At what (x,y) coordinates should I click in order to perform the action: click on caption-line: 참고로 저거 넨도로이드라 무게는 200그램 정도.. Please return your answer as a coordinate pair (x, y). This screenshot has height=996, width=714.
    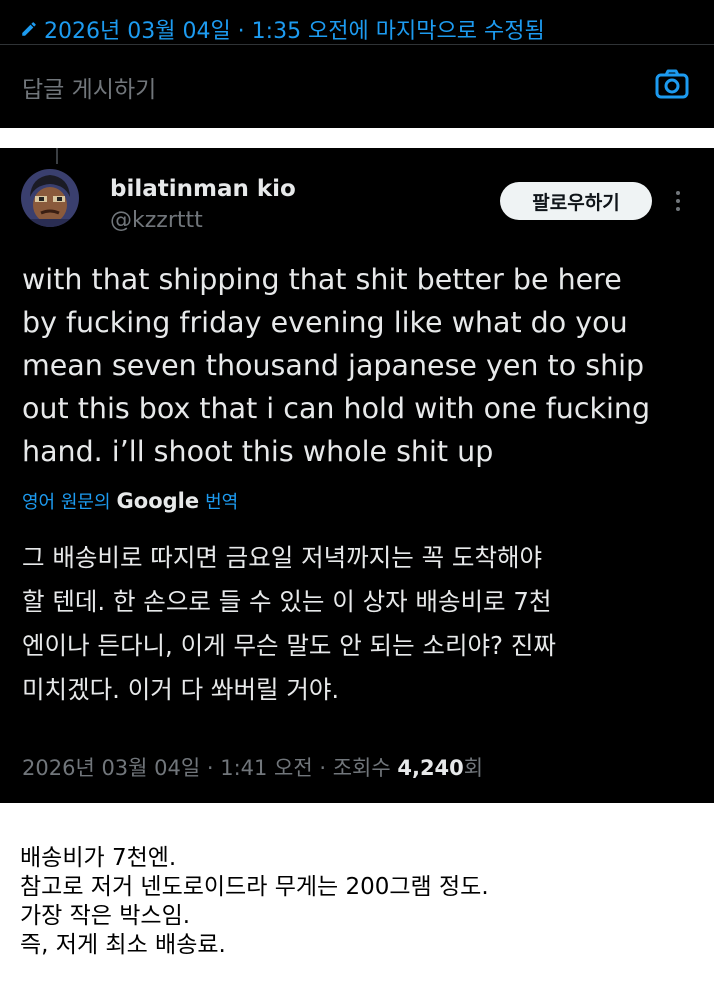
    Looking at the image, I should click on (254, 887).